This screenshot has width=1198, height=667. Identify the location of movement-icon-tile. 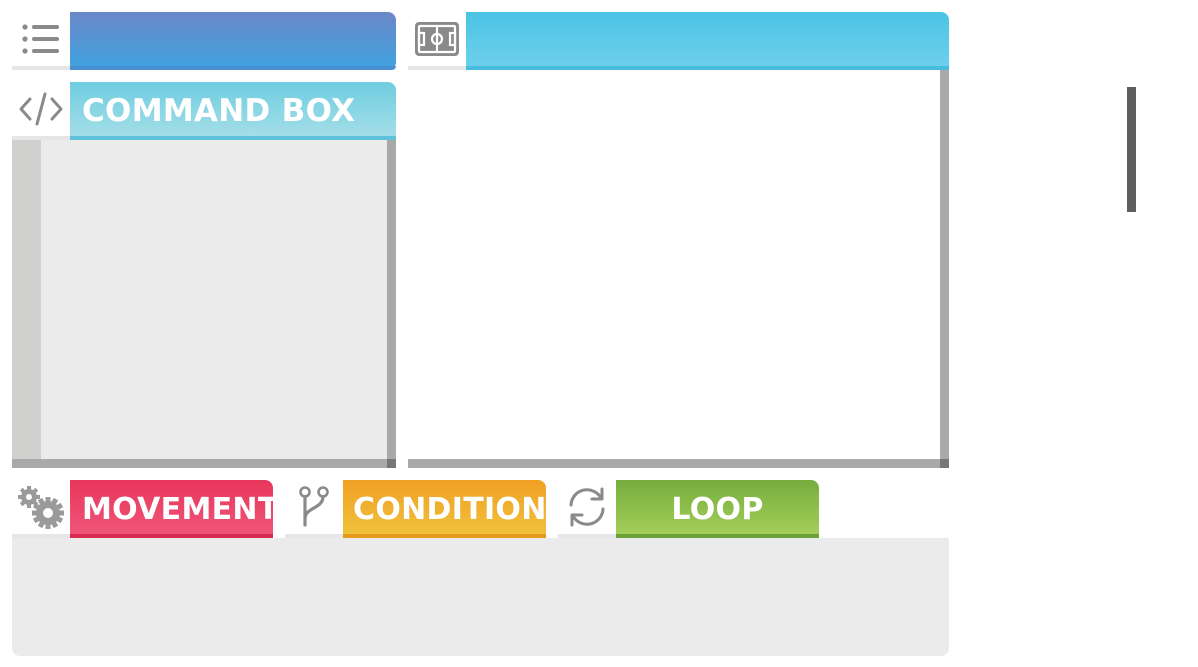
(41, 509).